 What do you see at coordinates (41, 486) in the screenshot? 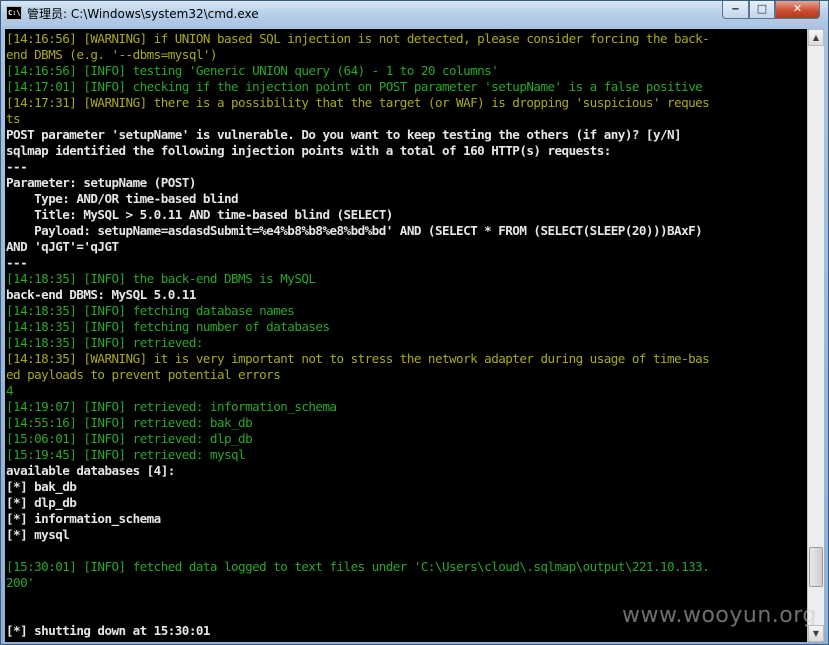
I see `console-line: [*] bak_db` at bounding box center [41, 486].